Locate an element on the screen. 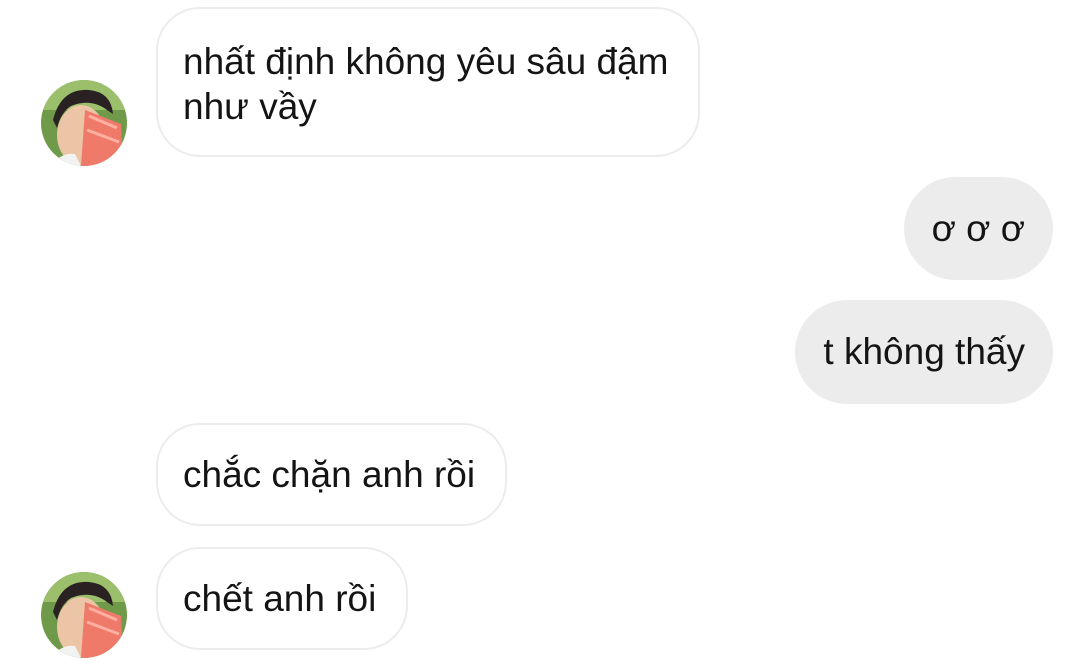 The image size is (1080, 669). incoming-message-bubble: chắc chặn anh rồi is located at coordinates (332, 474).